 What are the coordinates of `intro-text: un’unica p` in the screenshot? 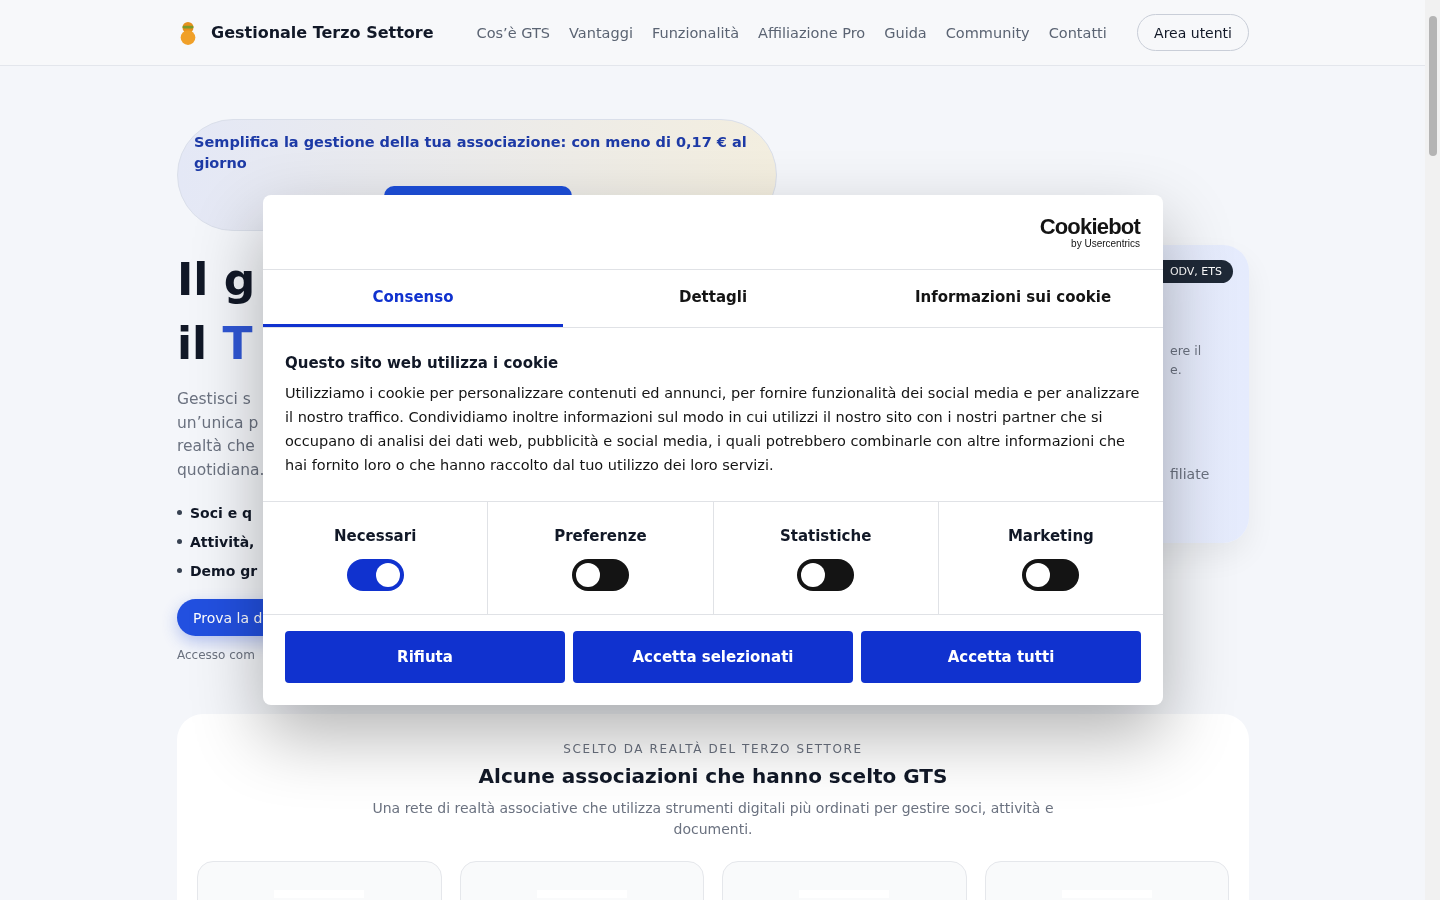 It's located at (218, 423).